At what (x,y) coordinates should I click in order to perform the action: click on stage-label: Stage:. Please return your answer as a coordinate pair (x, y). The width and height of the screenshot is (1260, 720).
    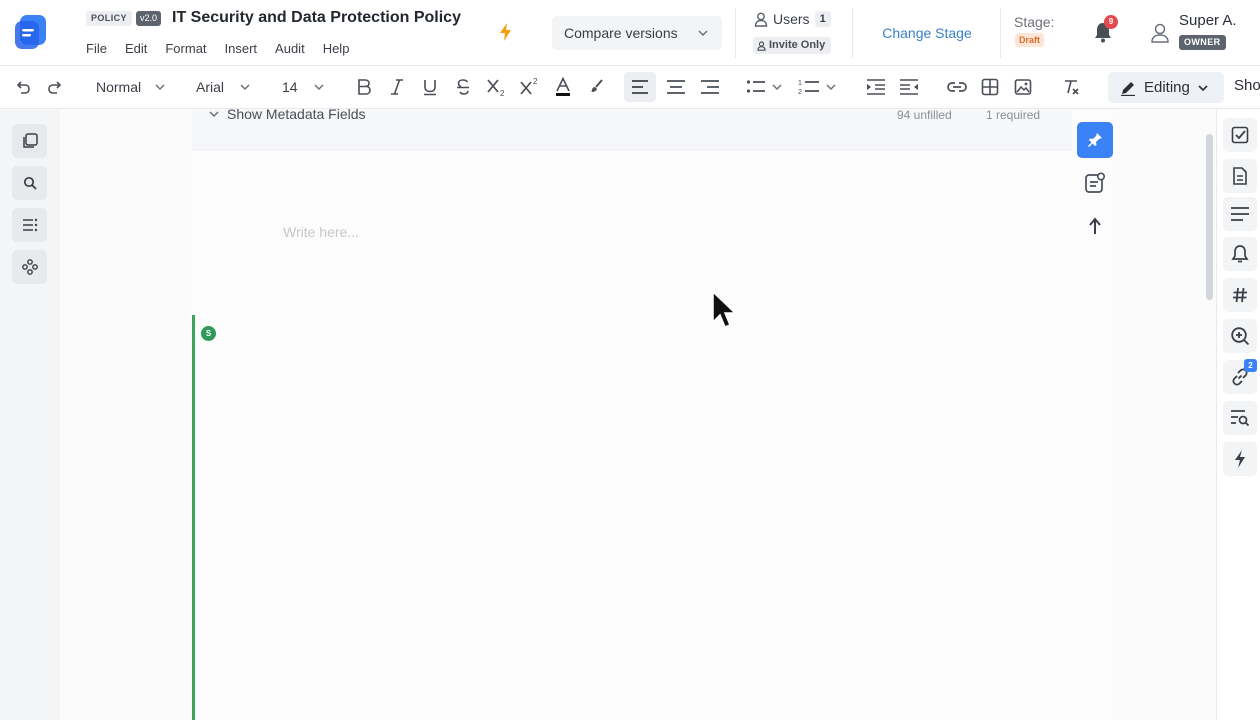
    Looking at the image, I should click on (1034, 22).